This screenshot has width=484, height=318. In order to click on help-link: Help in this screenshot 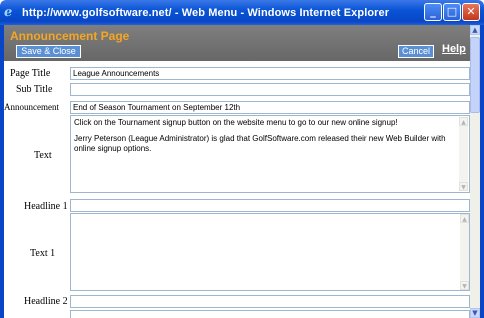, I will do `click(454, 49)`.